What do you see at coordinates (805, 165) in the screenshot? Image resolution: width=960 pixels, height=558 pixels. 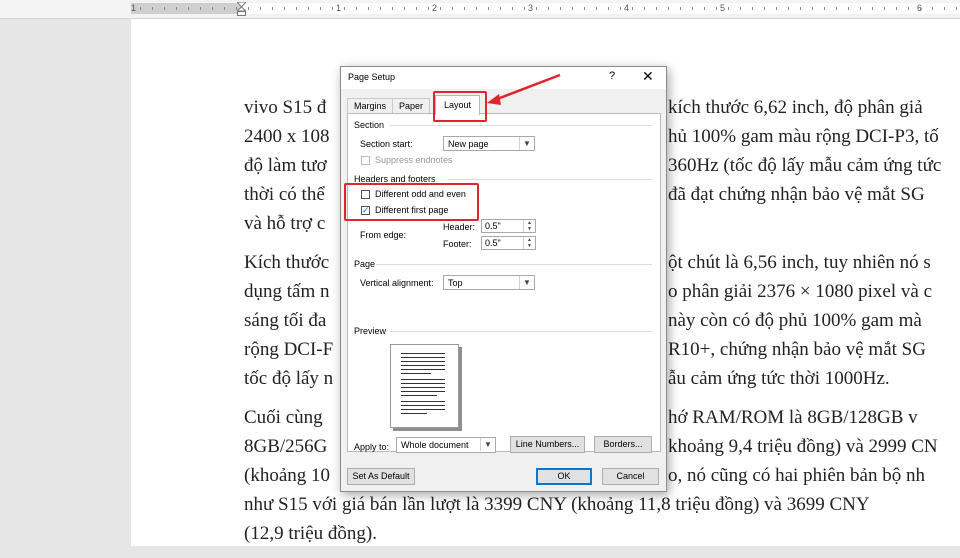 I see `text-line: 360Hz (tốc độ lấy mẫu cảm ứng tức` at bounding box center [805, 165].